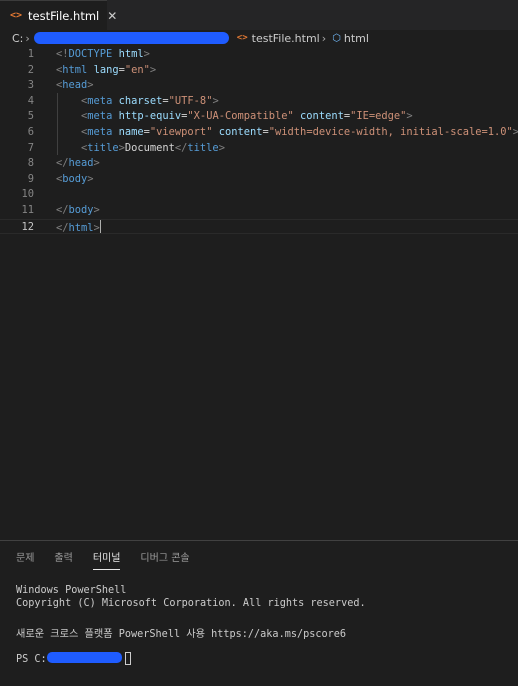 Image resolution: width=518 pixels, height=686 pixels. What do you see at coordinates (71, 590) in the screenshot?
I see `terminal-line: Windows PowerShell` at bounding box center [71, 590].